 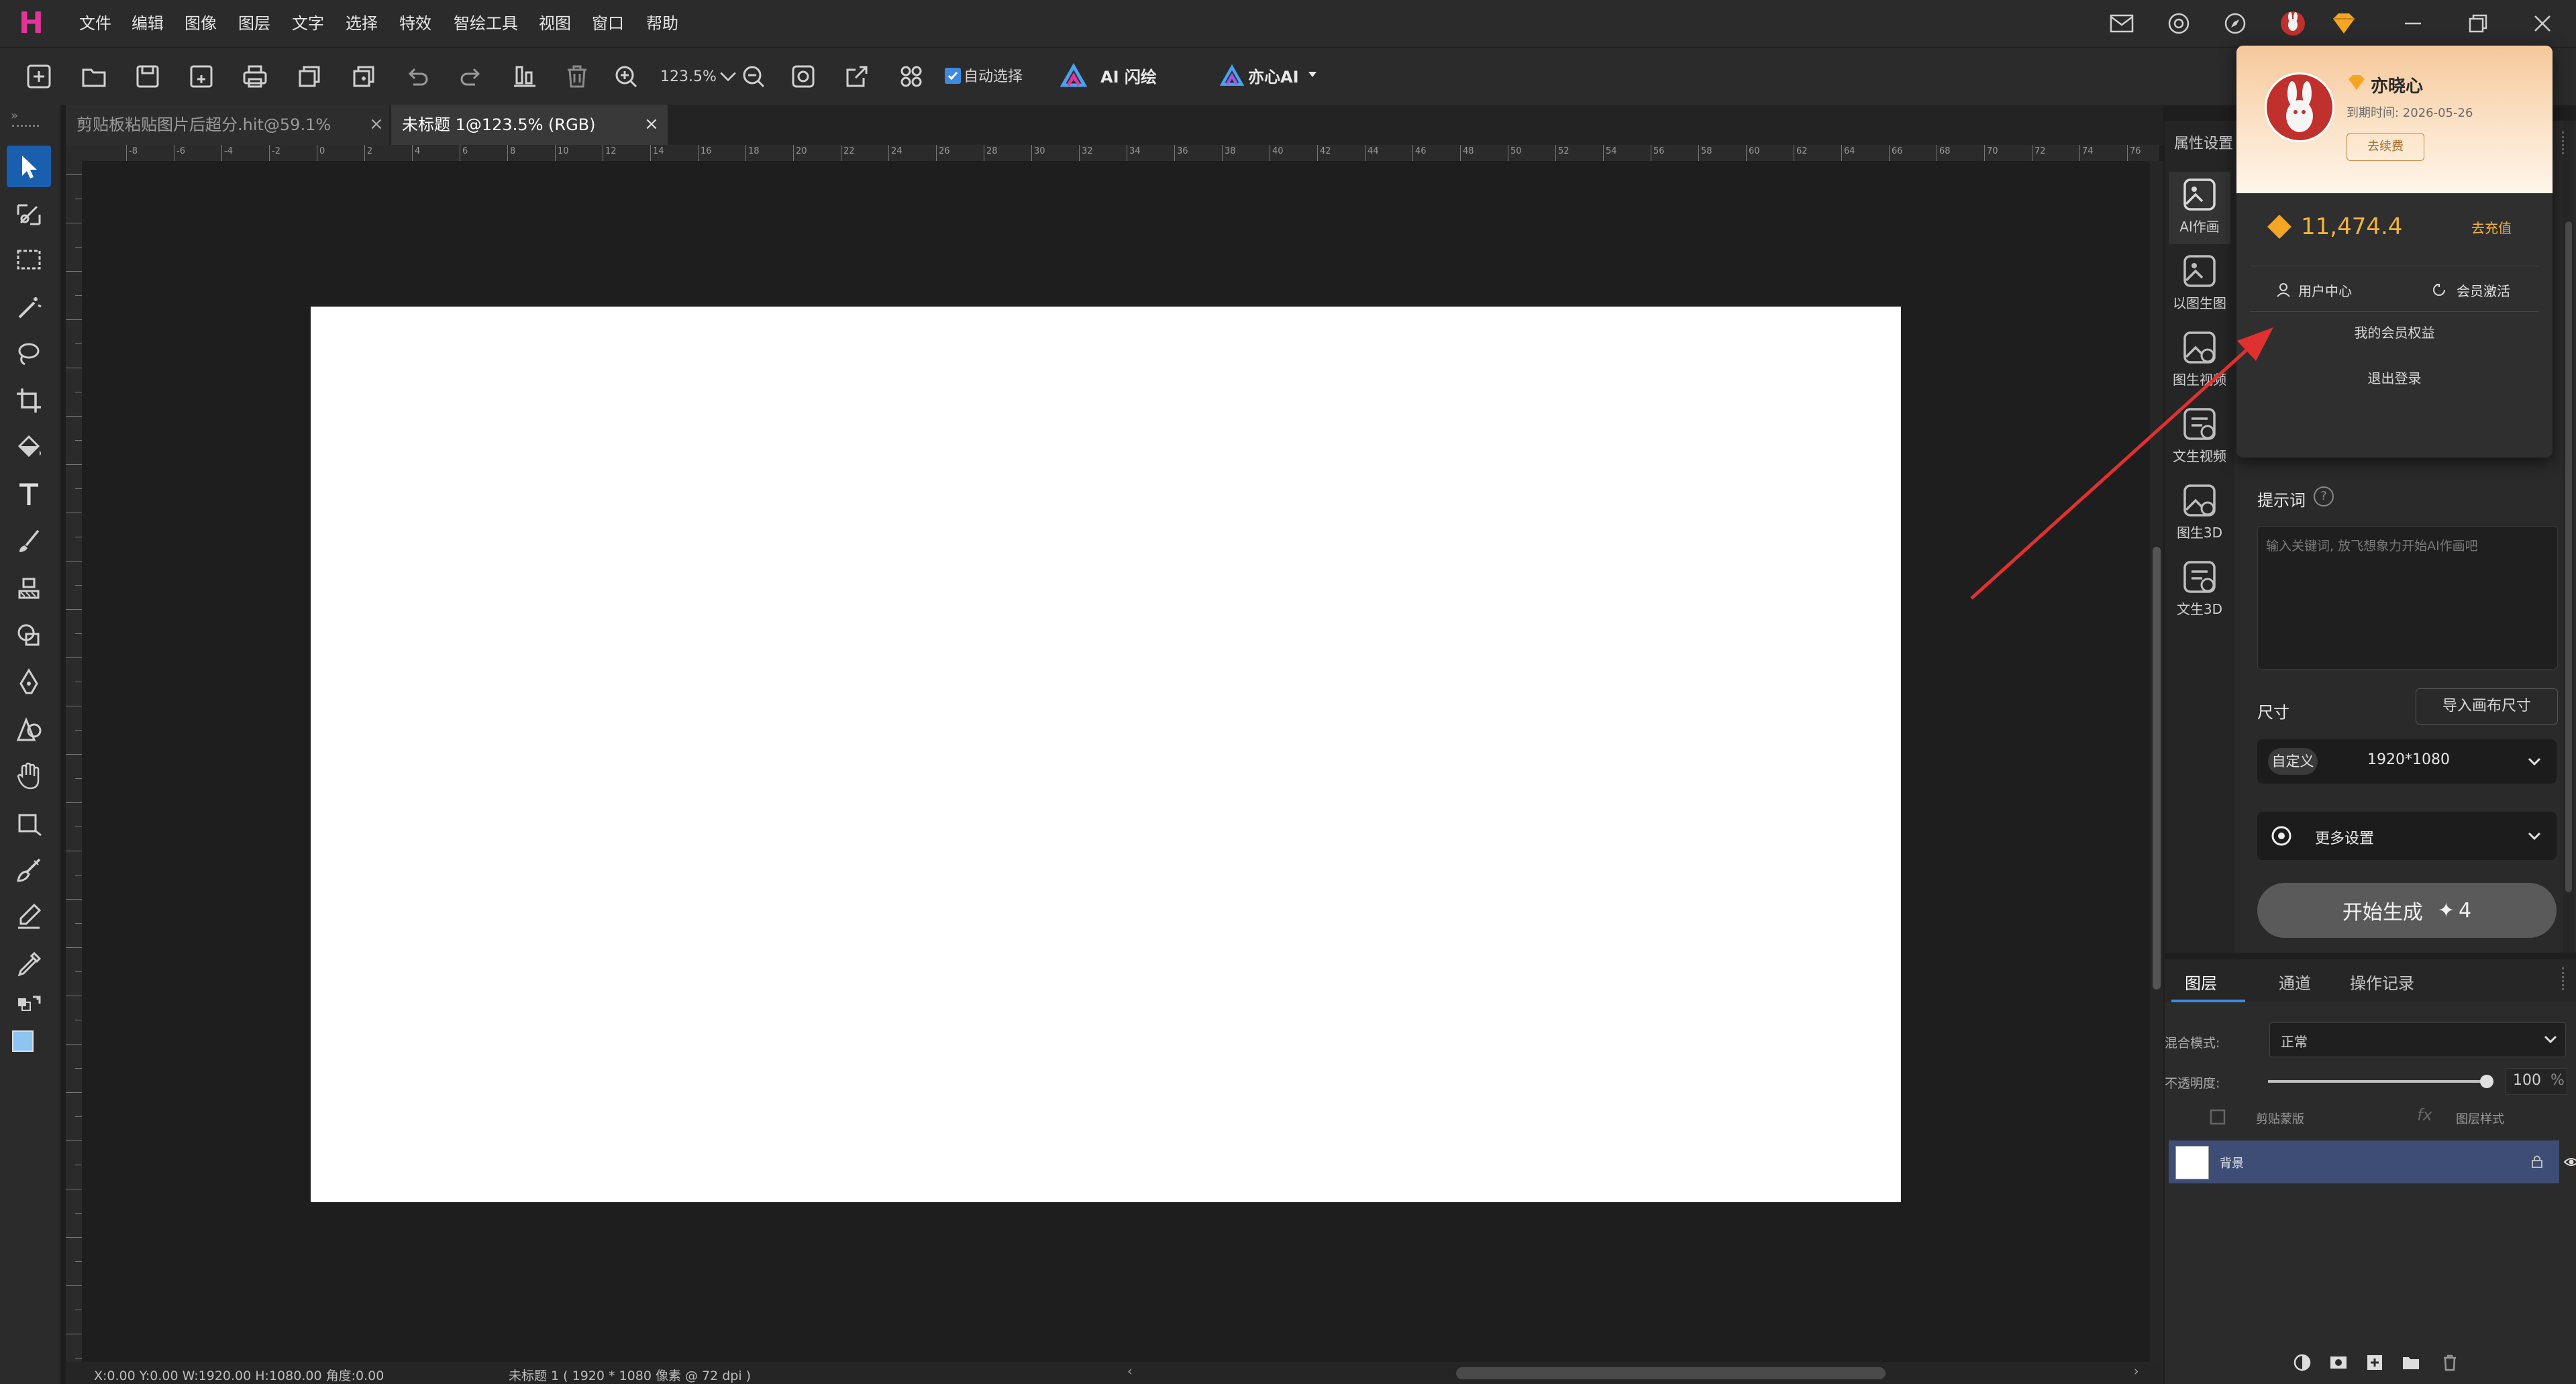 What do you see at coordinates (2411, 1362) in the screenshot?
I see `new-group-folder-icon` at bounding box center [2411, 1362].